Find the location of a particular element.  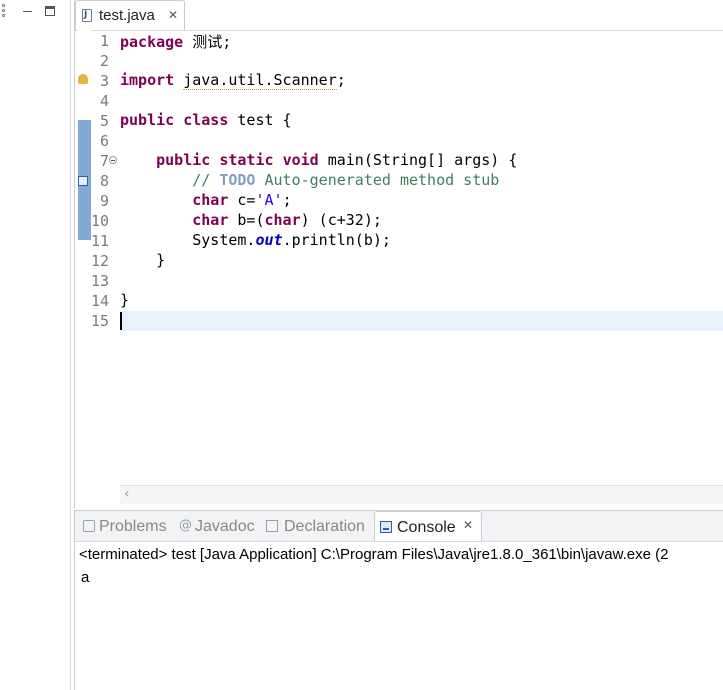

unused-import-warning: java.util.Scanner is located at coordinates (260, 80).